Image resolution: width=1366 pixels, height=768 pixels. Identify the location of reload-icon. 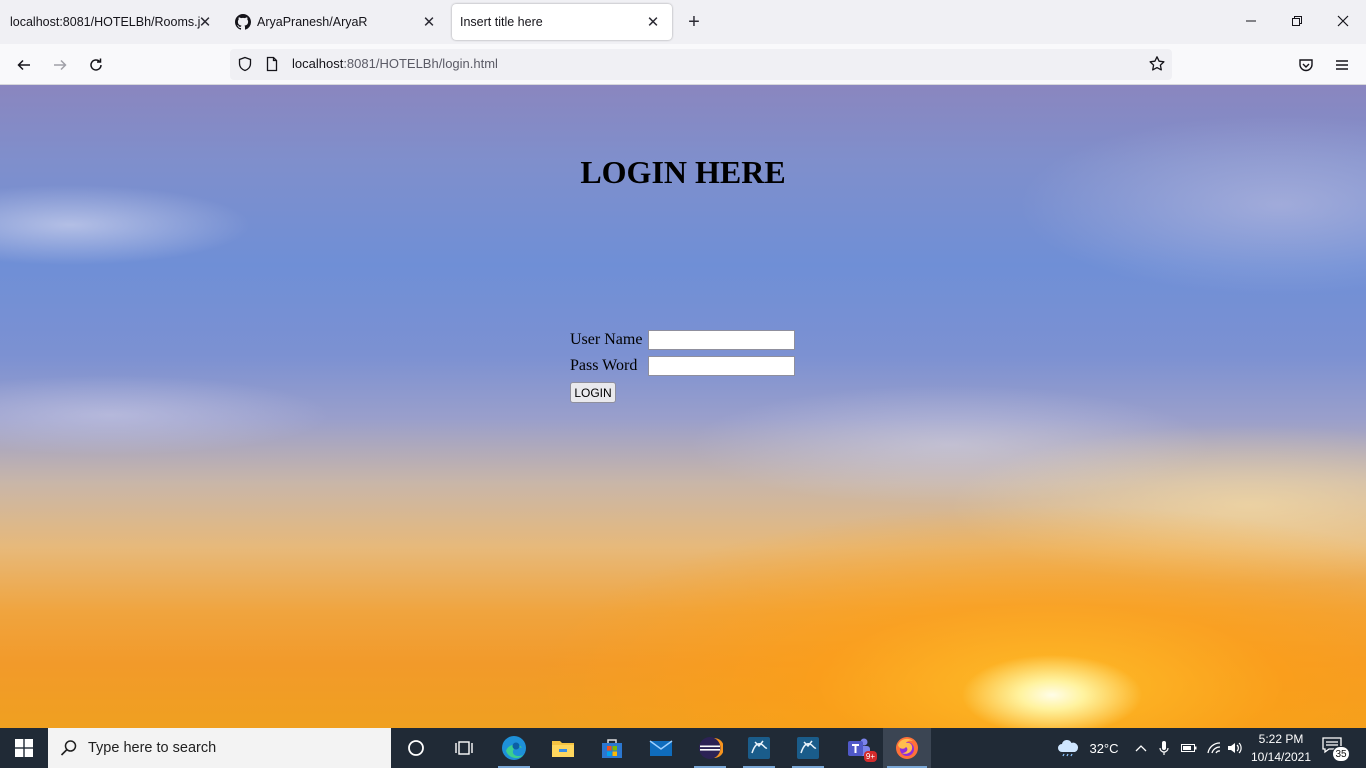
(96, 64).